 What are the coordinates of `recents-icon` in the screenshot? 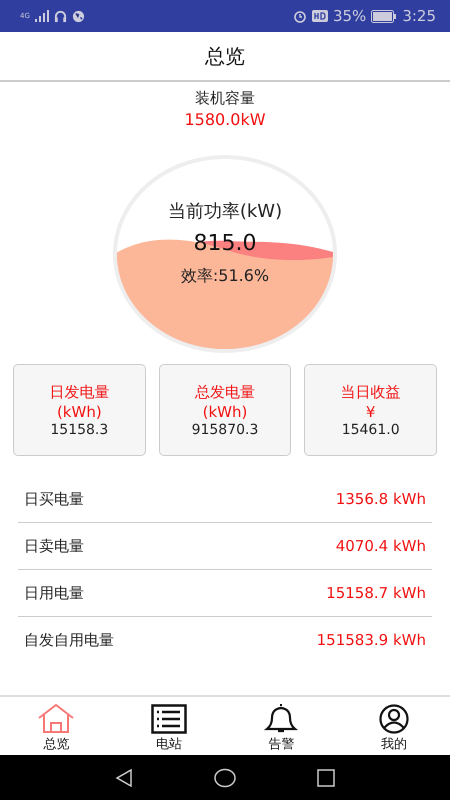 It's located at (326, 778).